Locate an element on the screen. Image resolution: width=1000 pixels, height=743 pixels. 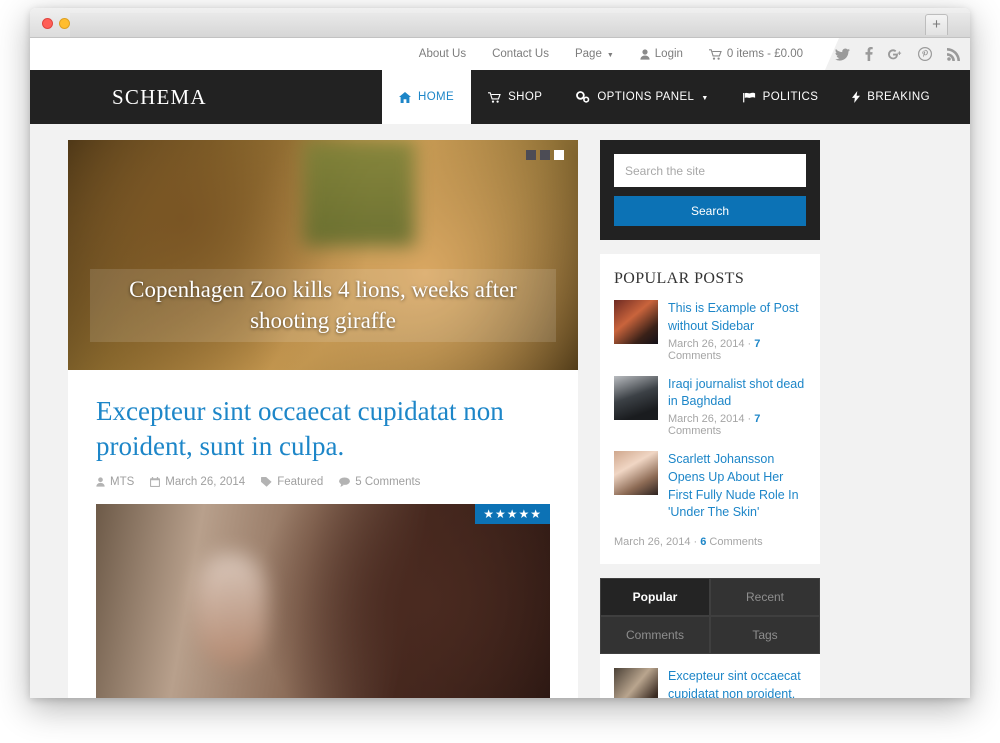
facebook-icon-link is located at coordinates (869, 54).